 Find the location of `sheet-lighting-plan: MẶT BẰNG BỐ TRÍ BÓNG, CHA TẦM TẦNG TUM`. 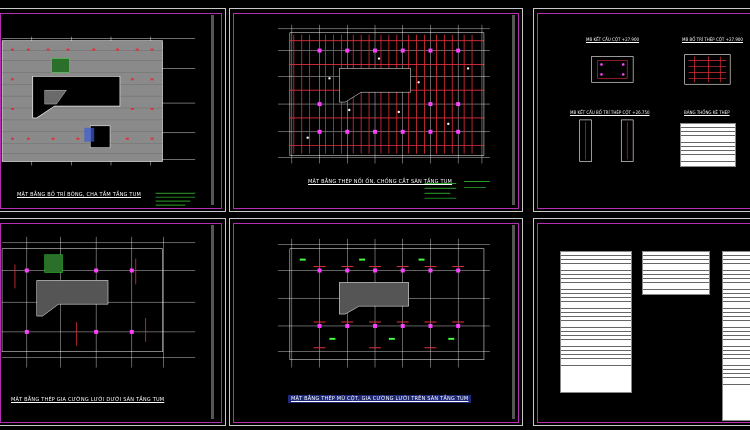

sheet-lighting-plan: MẶT BẰNG BỐ TRÍ BÓNG, CHA TẦM TẦNG TUM is located at coordinates (113, 110).